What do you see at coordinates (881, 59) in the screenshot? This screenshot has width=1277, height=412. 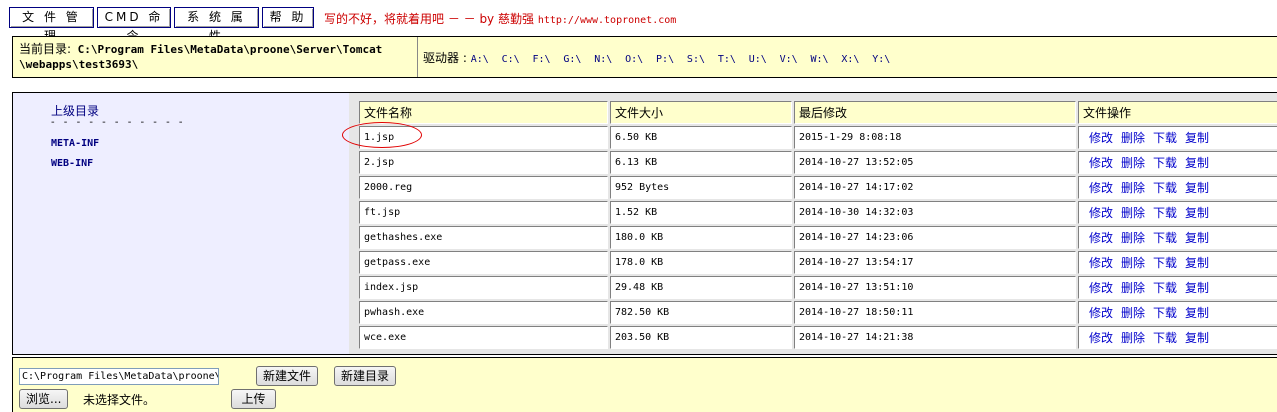 I see `drive-link: Y:\` at bounding box center [881, 59].